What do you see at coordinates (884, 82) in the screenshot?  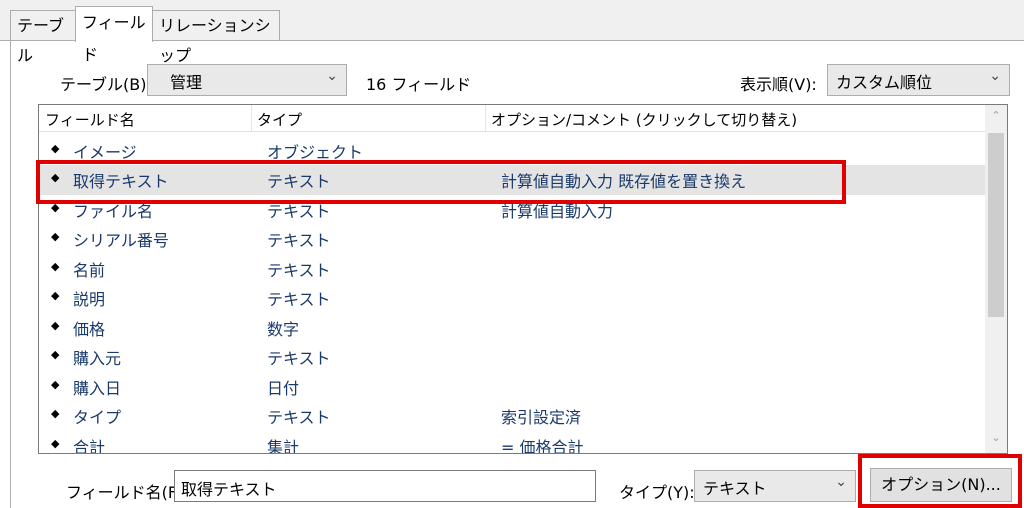 I see `order-select-value: カスタム順位` at bounding box center [884, 82].